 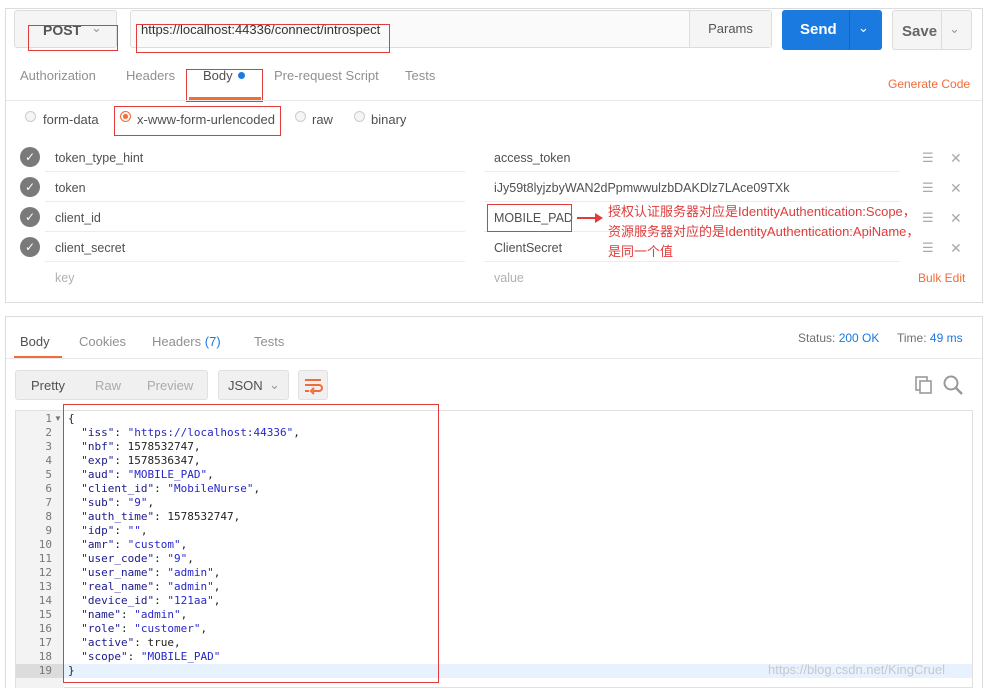 What do you see at coordinates (212, 341) in the screenshot?
I see `headers-count: (7)` at bounding box center [212, 341].